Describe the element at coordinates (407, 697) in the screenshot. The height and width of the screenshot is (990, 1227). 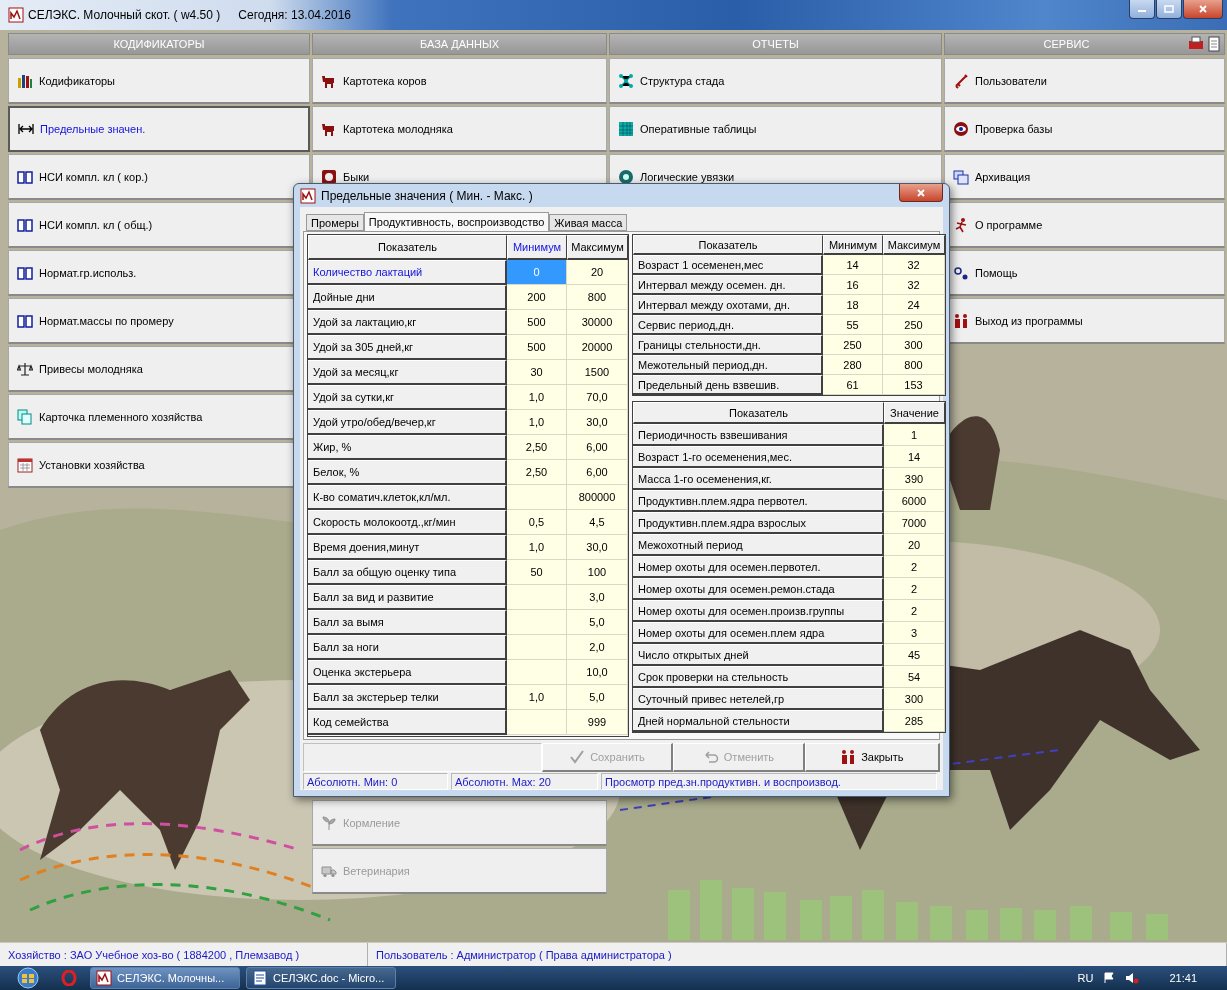
I see `row-header: Балл за экстерьер телки` at that location.